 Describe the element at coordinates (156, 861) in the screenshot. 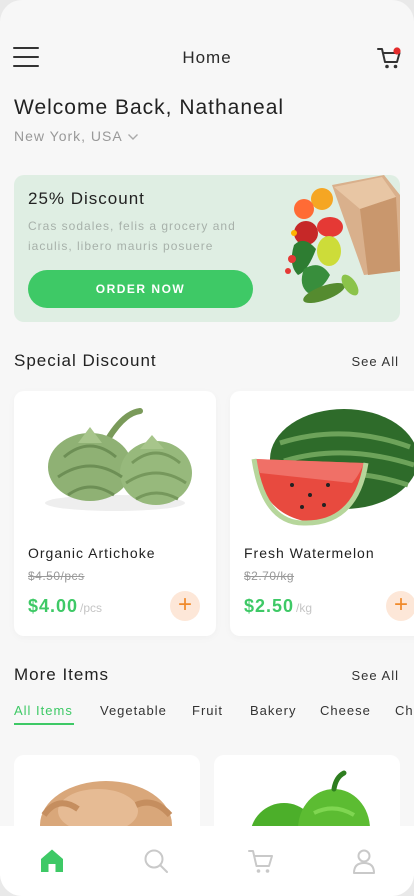

I see `search-icon` at that location.